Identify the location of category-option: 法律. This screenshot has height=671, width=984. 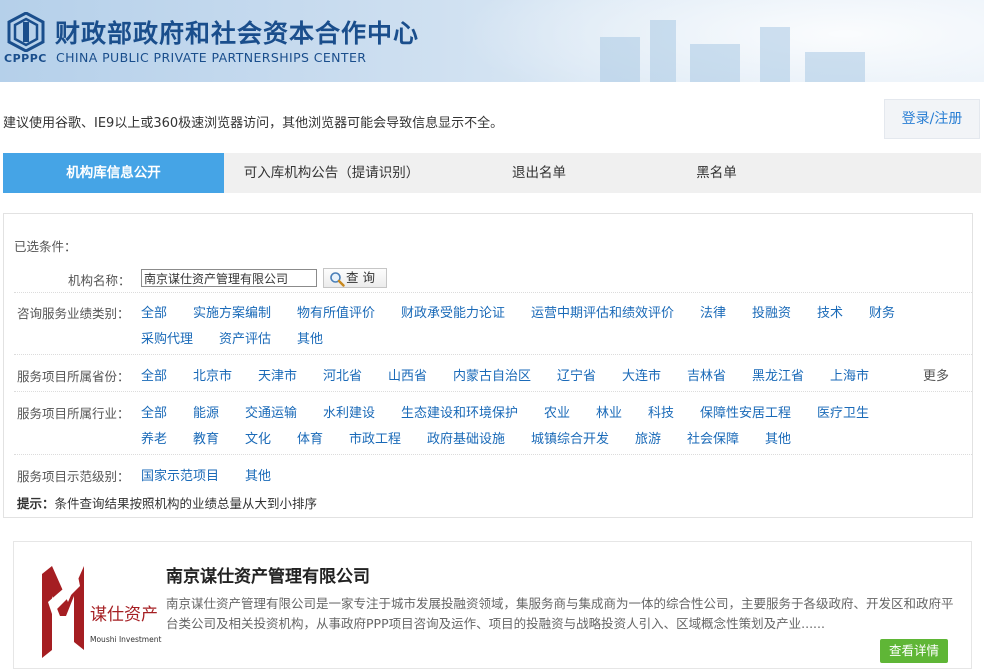
(713, 311).